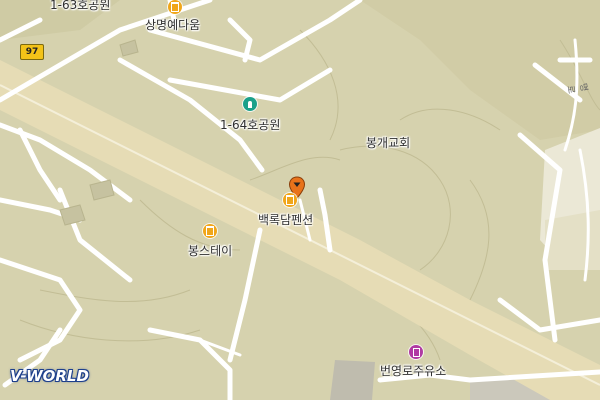 The width and height of the screenshot is (600, 400). Describe the element at coordinates (80, 6) in the screenshot. I see `park-1-63-label: 1-63호공원` at that location.